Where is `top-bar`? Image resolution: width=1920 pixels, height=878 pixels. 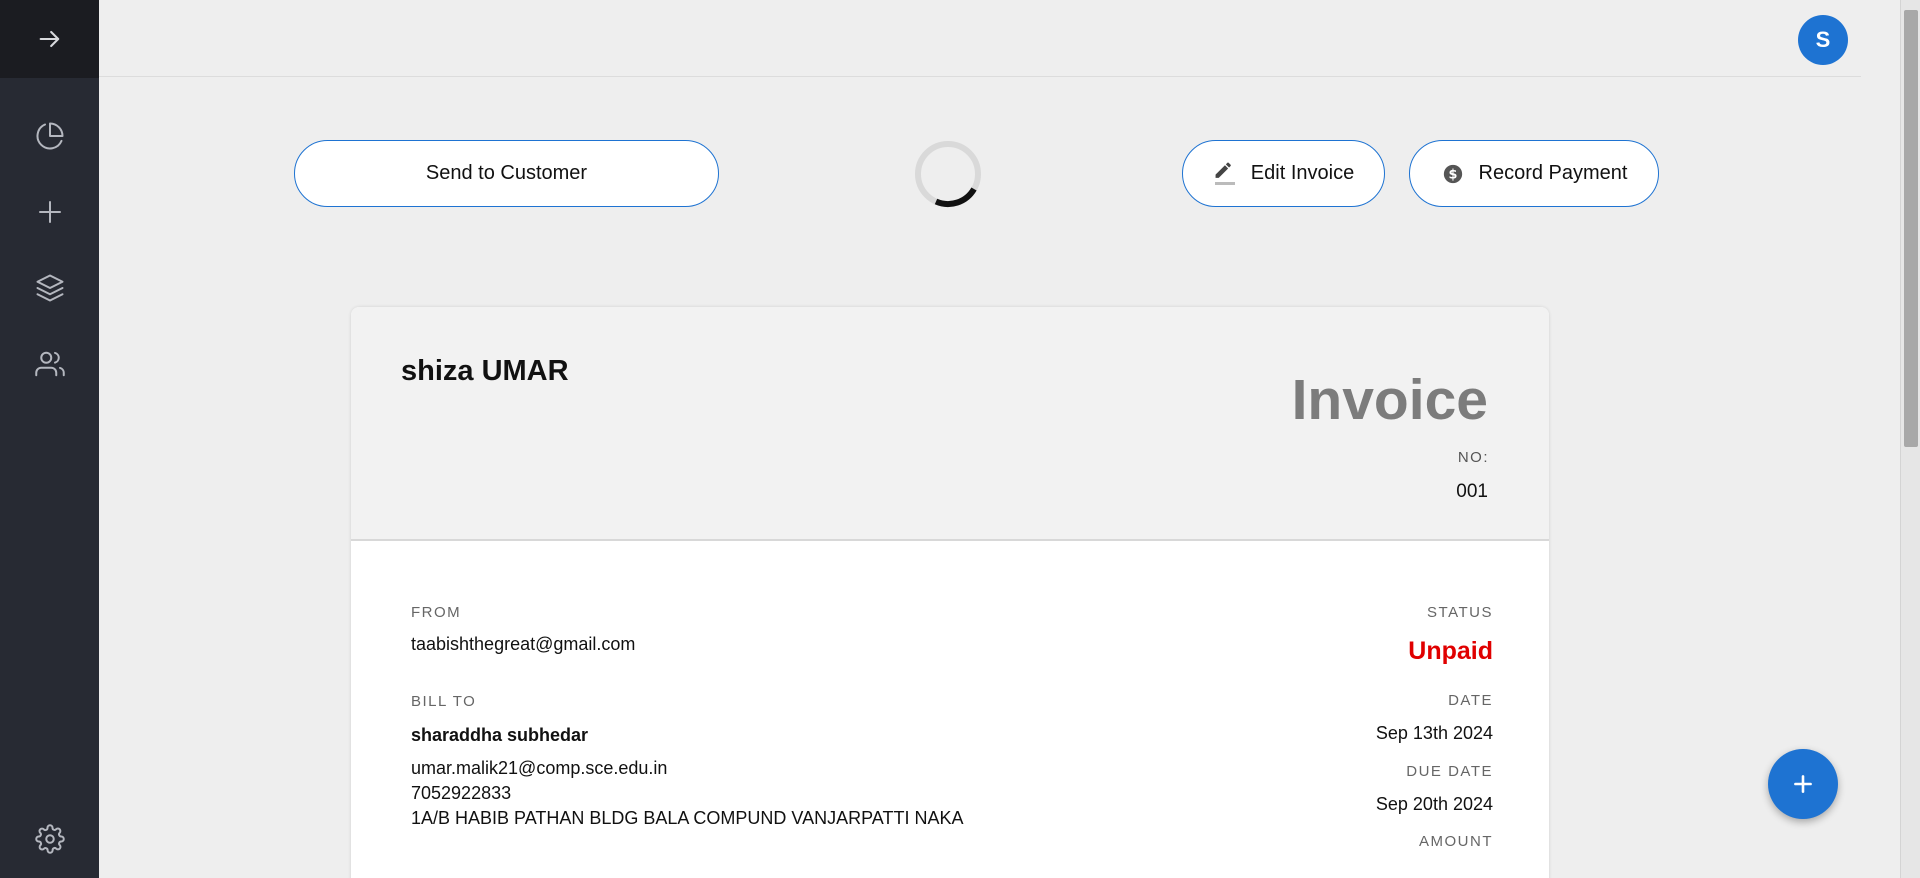 top-bar is located at coordinates (980, 38).